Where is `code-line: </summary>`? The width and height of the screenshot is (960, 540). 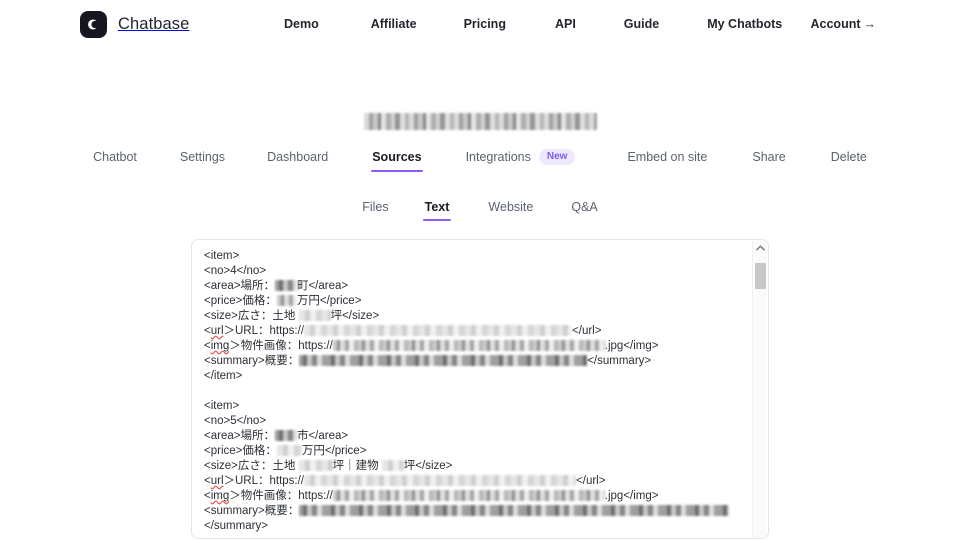
code-line: </summary> is located at coordinates (475, 526).